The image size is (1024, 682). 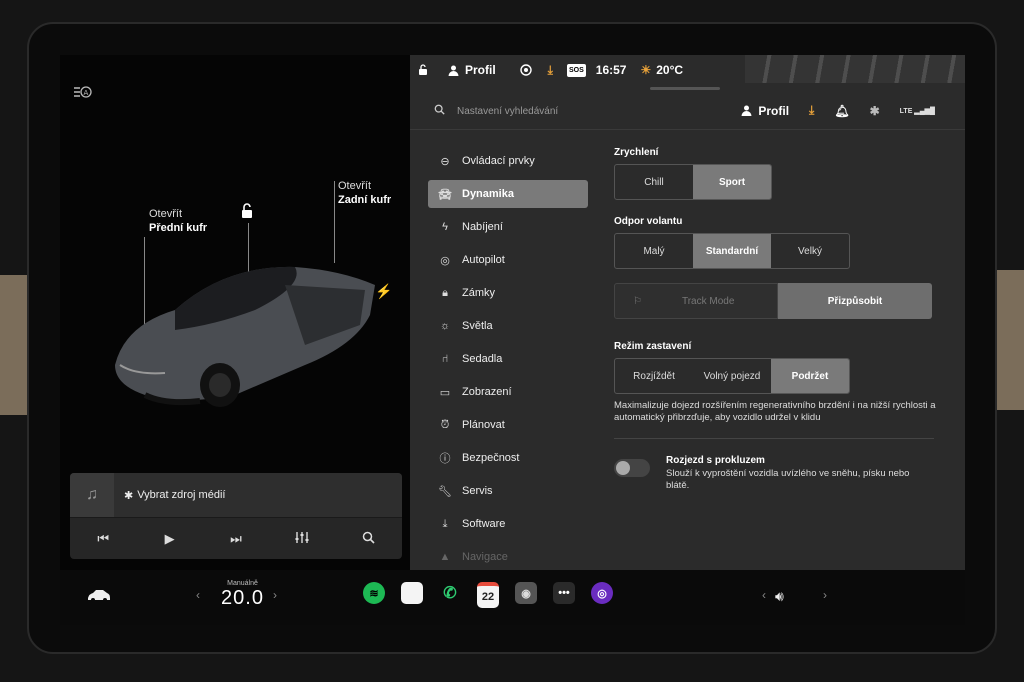 I want to click on menu-item-charging: ϟ Nabíjení, so click(x=508, y=227).